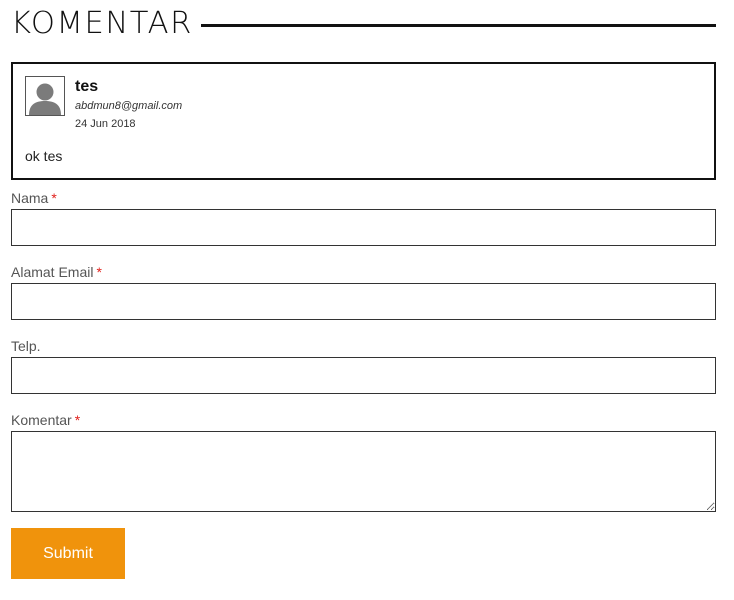 The height and width of the screenshot is (600, 734). I want to click on email-label-text: Alamat Email, so click(52, 272).